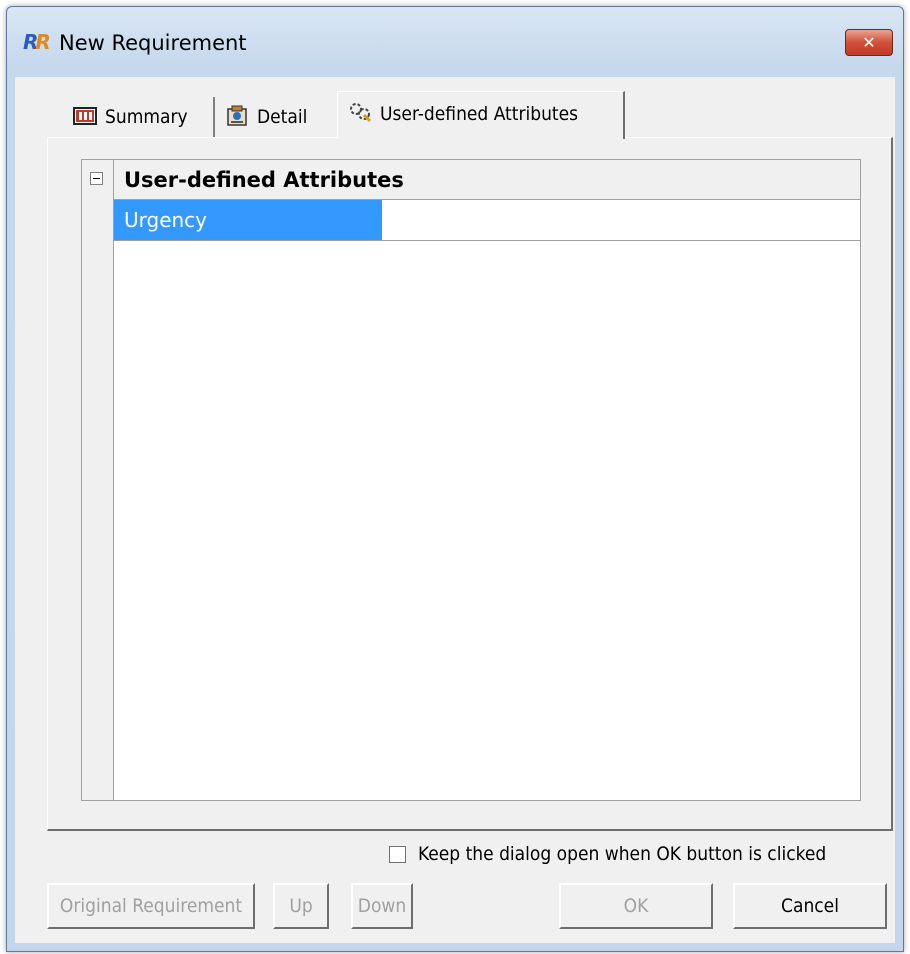  Describe the element at coordinates (85, 112) in the screenshot. I see `summary-book-icon` at that location.